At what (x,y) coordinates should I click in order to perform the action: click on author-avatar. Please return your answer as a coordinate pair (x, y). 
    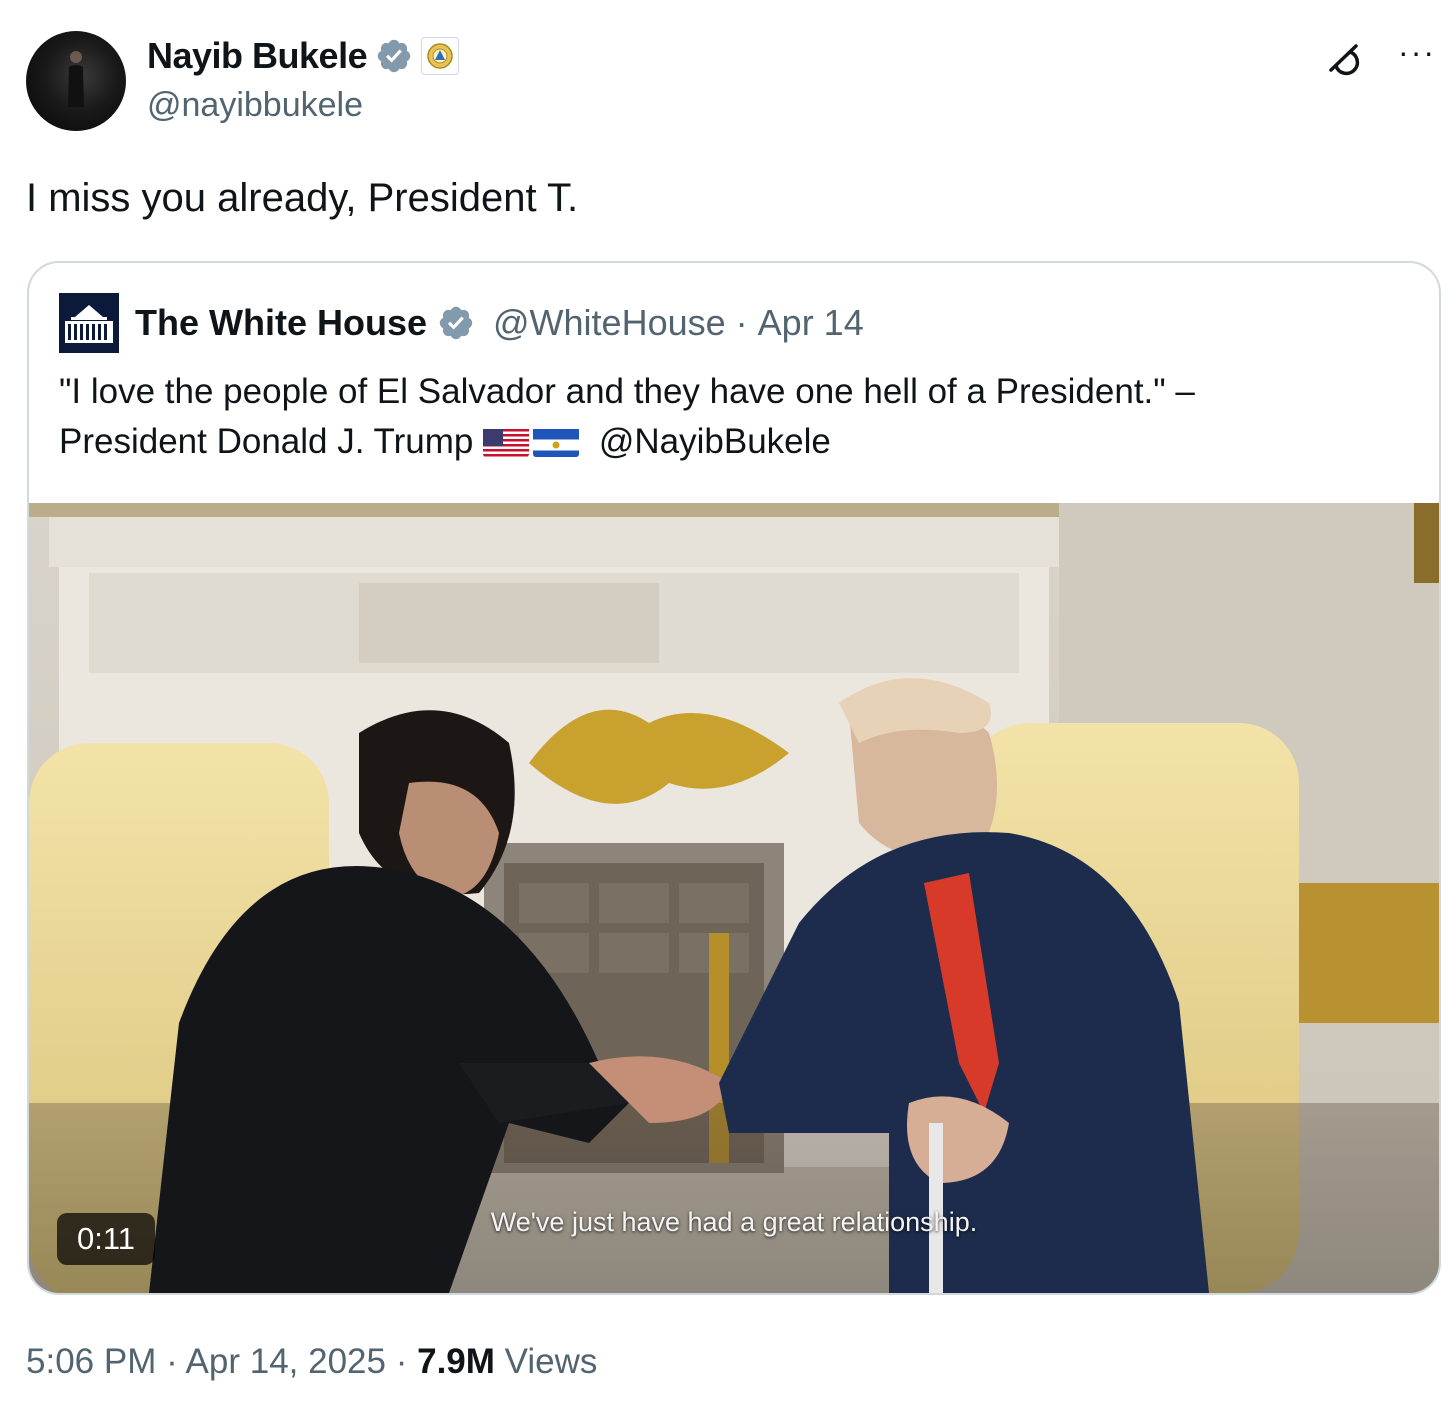
    Looking at the image, I should click on (76, 81).